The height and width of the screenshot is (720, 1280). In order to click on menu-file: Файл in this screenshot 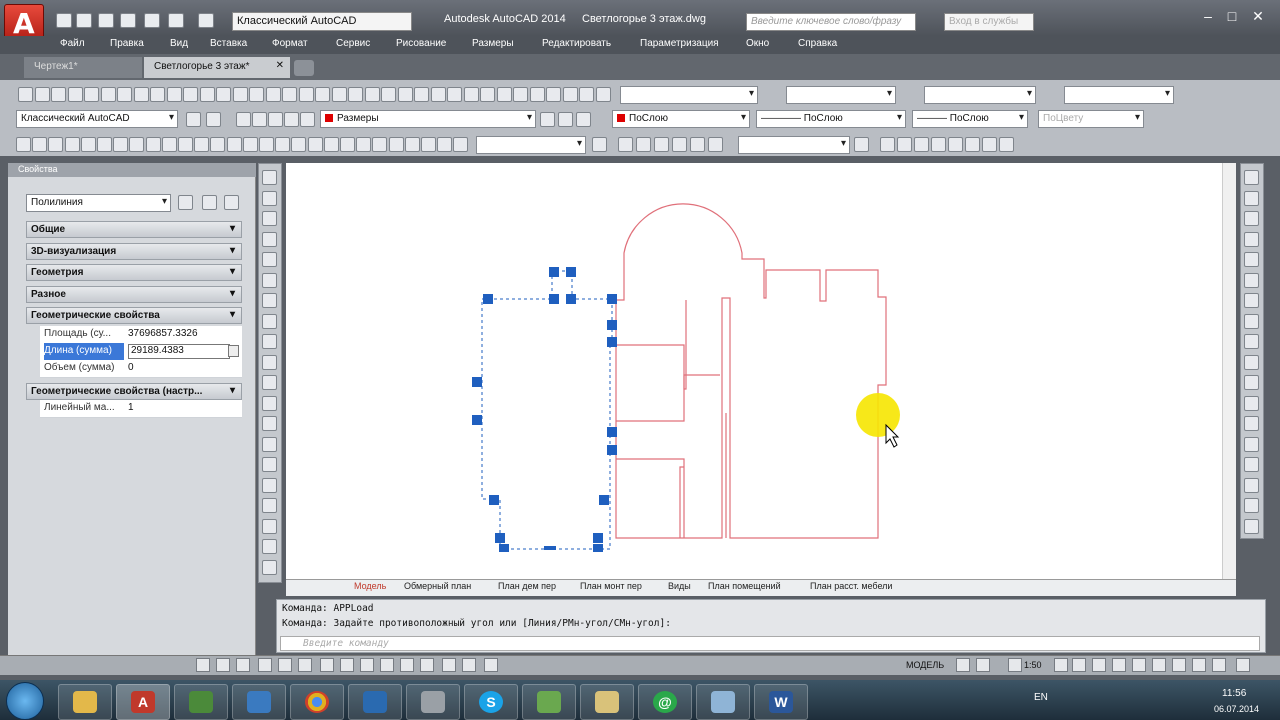, I will do `click(72, 43)`.